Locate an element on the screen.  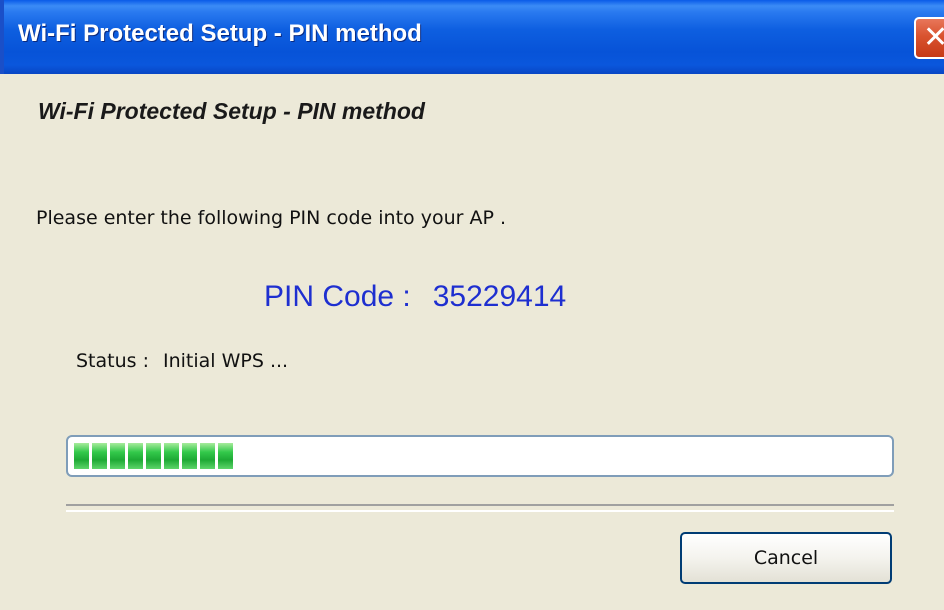
progress-fill is located at coordinates (153, 456).